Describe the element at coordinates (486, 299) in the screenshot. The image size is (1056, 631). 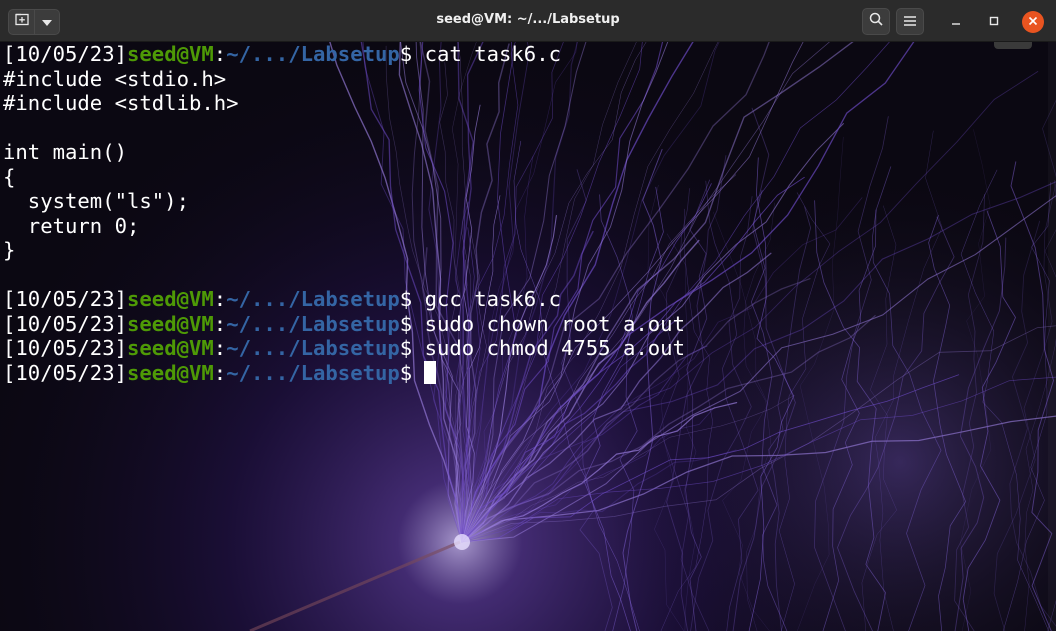
I see `command-text: gcc task6.c` at that location.